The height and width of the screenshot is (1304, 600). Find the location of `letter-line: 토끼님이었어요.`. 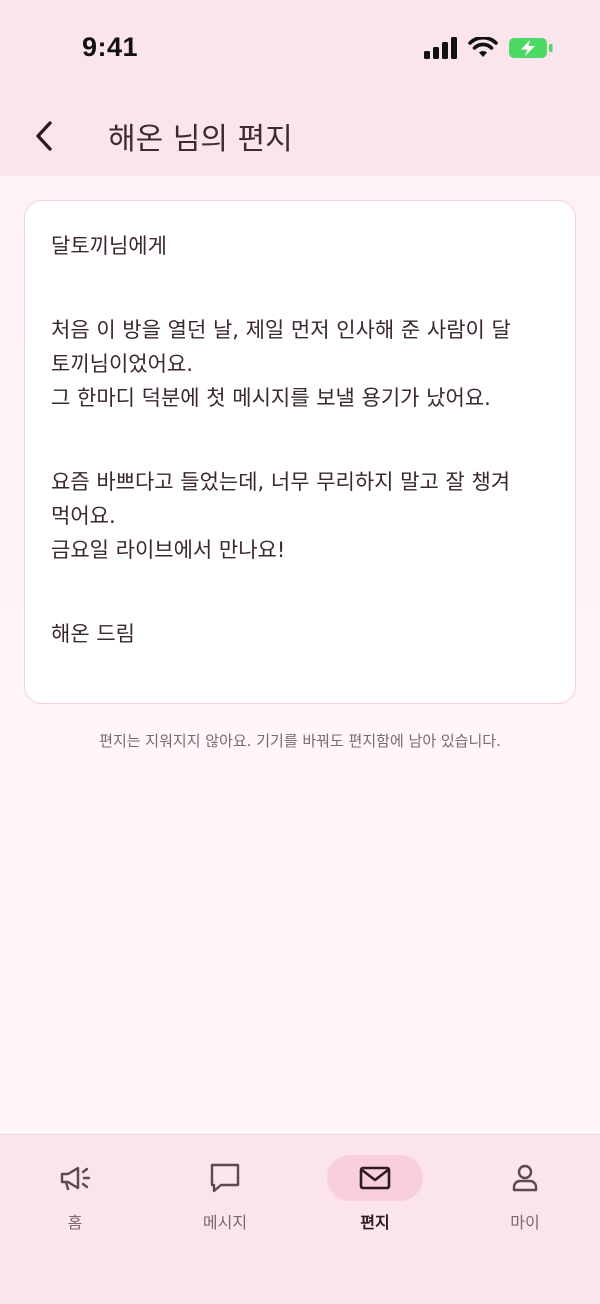

letter-line: 토끼님이었어요. is located at coordinates (122, 364).